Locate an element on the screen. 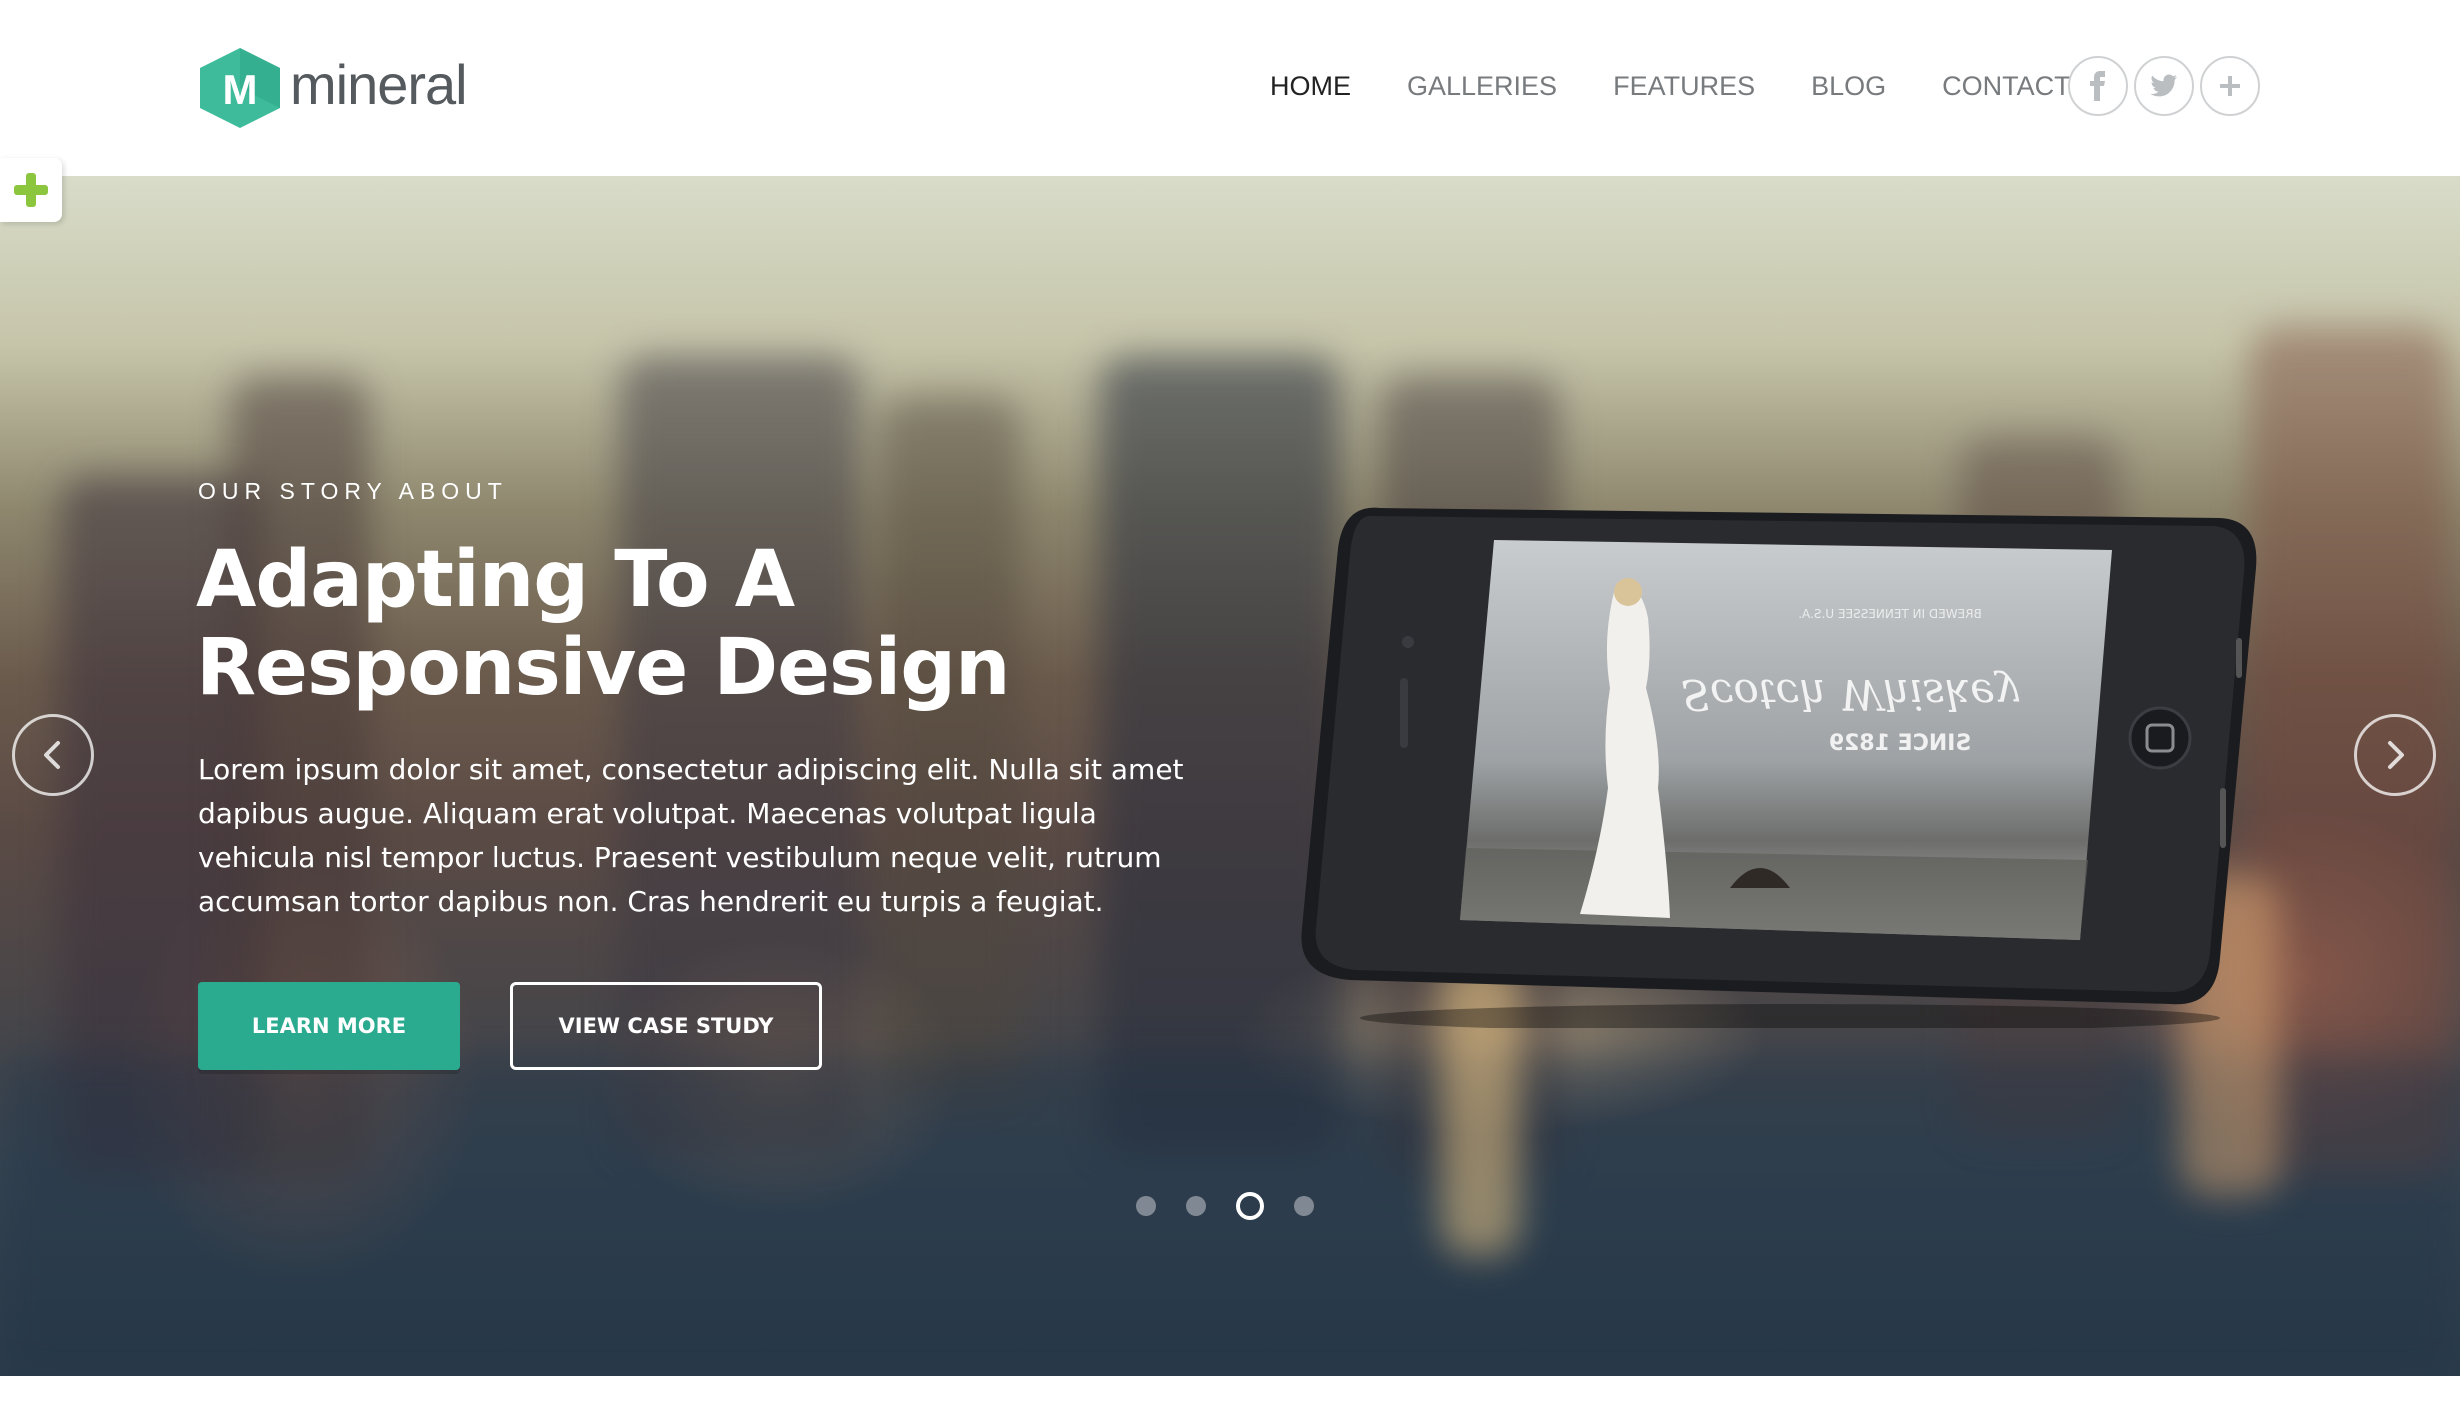  logo-letter: M is located at coordinates (240, 89).